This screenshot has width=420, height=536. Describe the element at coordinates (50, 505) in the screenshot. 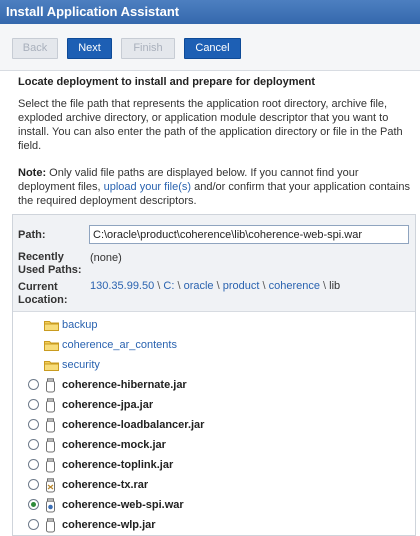

I see `war-icon` at that location.